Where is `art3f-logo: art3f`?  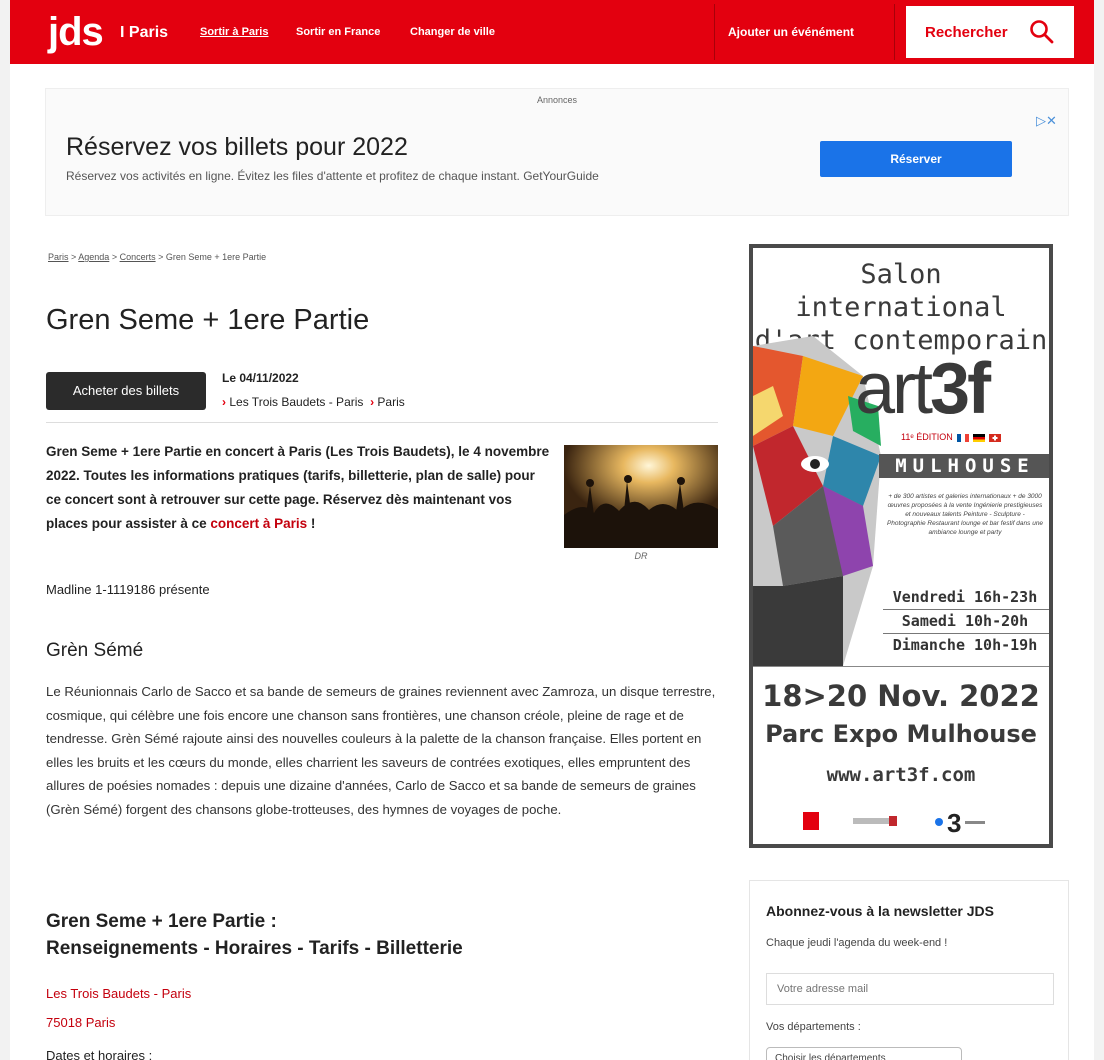 art3f-logo: art3f is located at coordinates (923, 389).